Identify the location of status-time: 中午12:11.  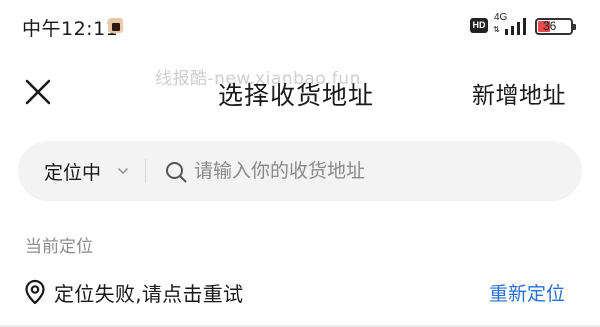
(70, 29).